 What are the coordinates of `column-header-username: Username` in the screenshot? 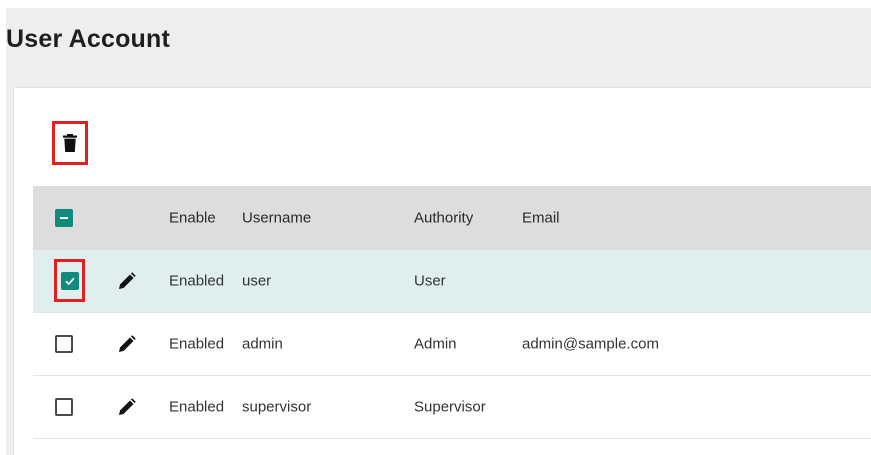 It's located at (276, 218).